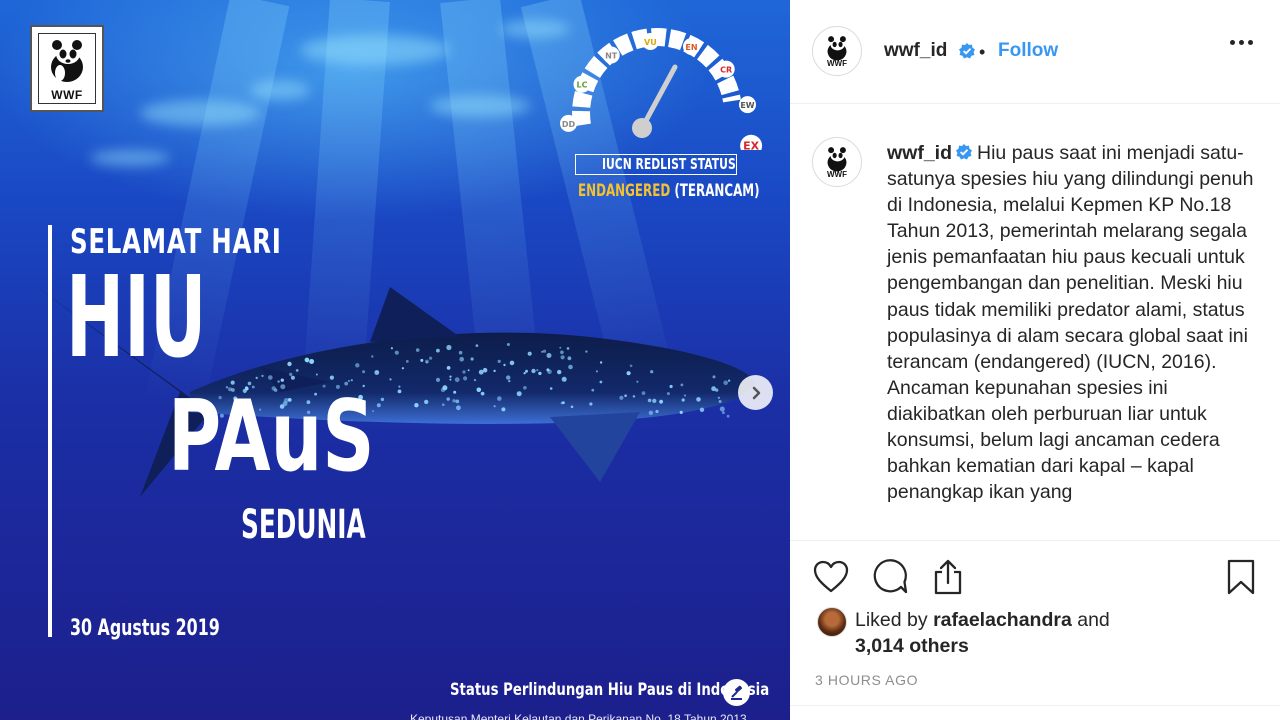  What do you see at coordinates (1028, 51) in the screenshot?
I see `follow-button: Follow` at bounding box center [1028, 51].